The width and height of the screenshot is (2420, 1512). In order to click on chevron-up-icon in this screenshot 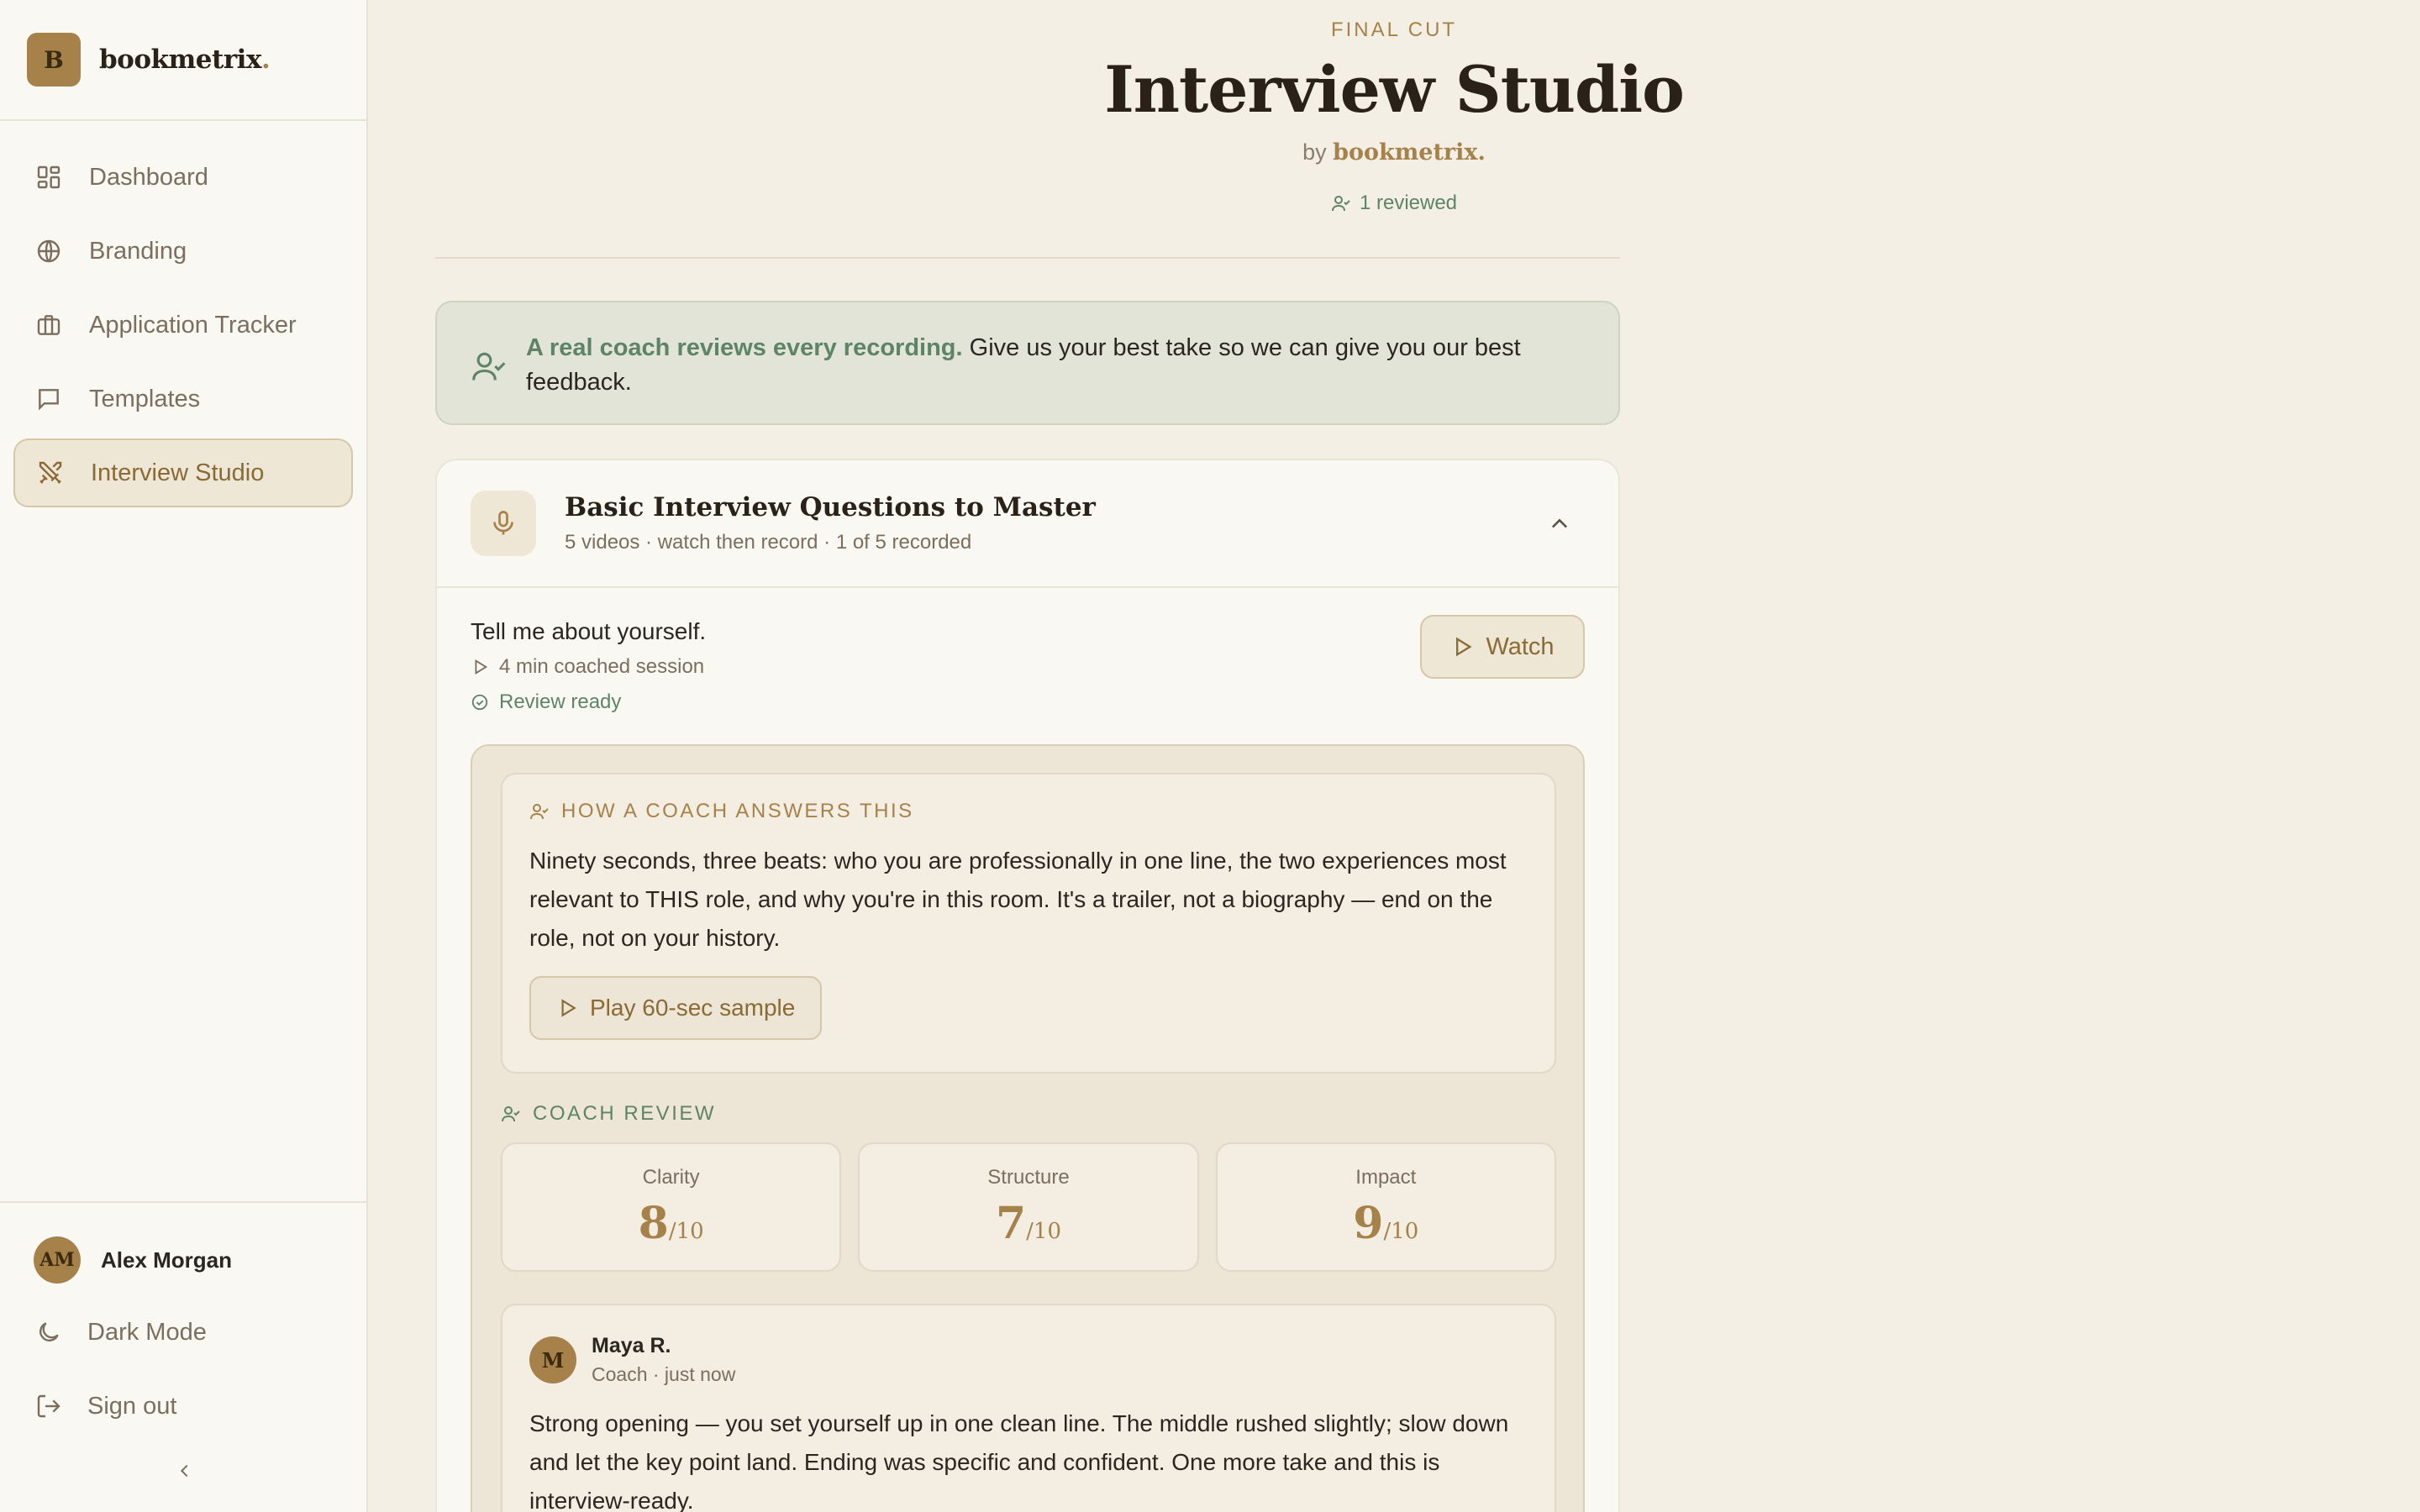, I will do `click(1559, 524)`.